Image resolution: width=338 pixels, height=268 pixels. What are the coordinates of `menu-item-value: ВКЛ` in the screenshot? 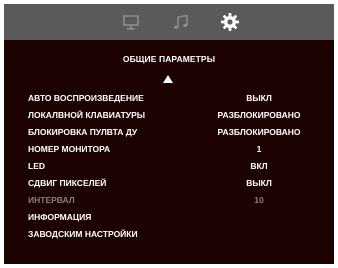 It's located at (259, 166).